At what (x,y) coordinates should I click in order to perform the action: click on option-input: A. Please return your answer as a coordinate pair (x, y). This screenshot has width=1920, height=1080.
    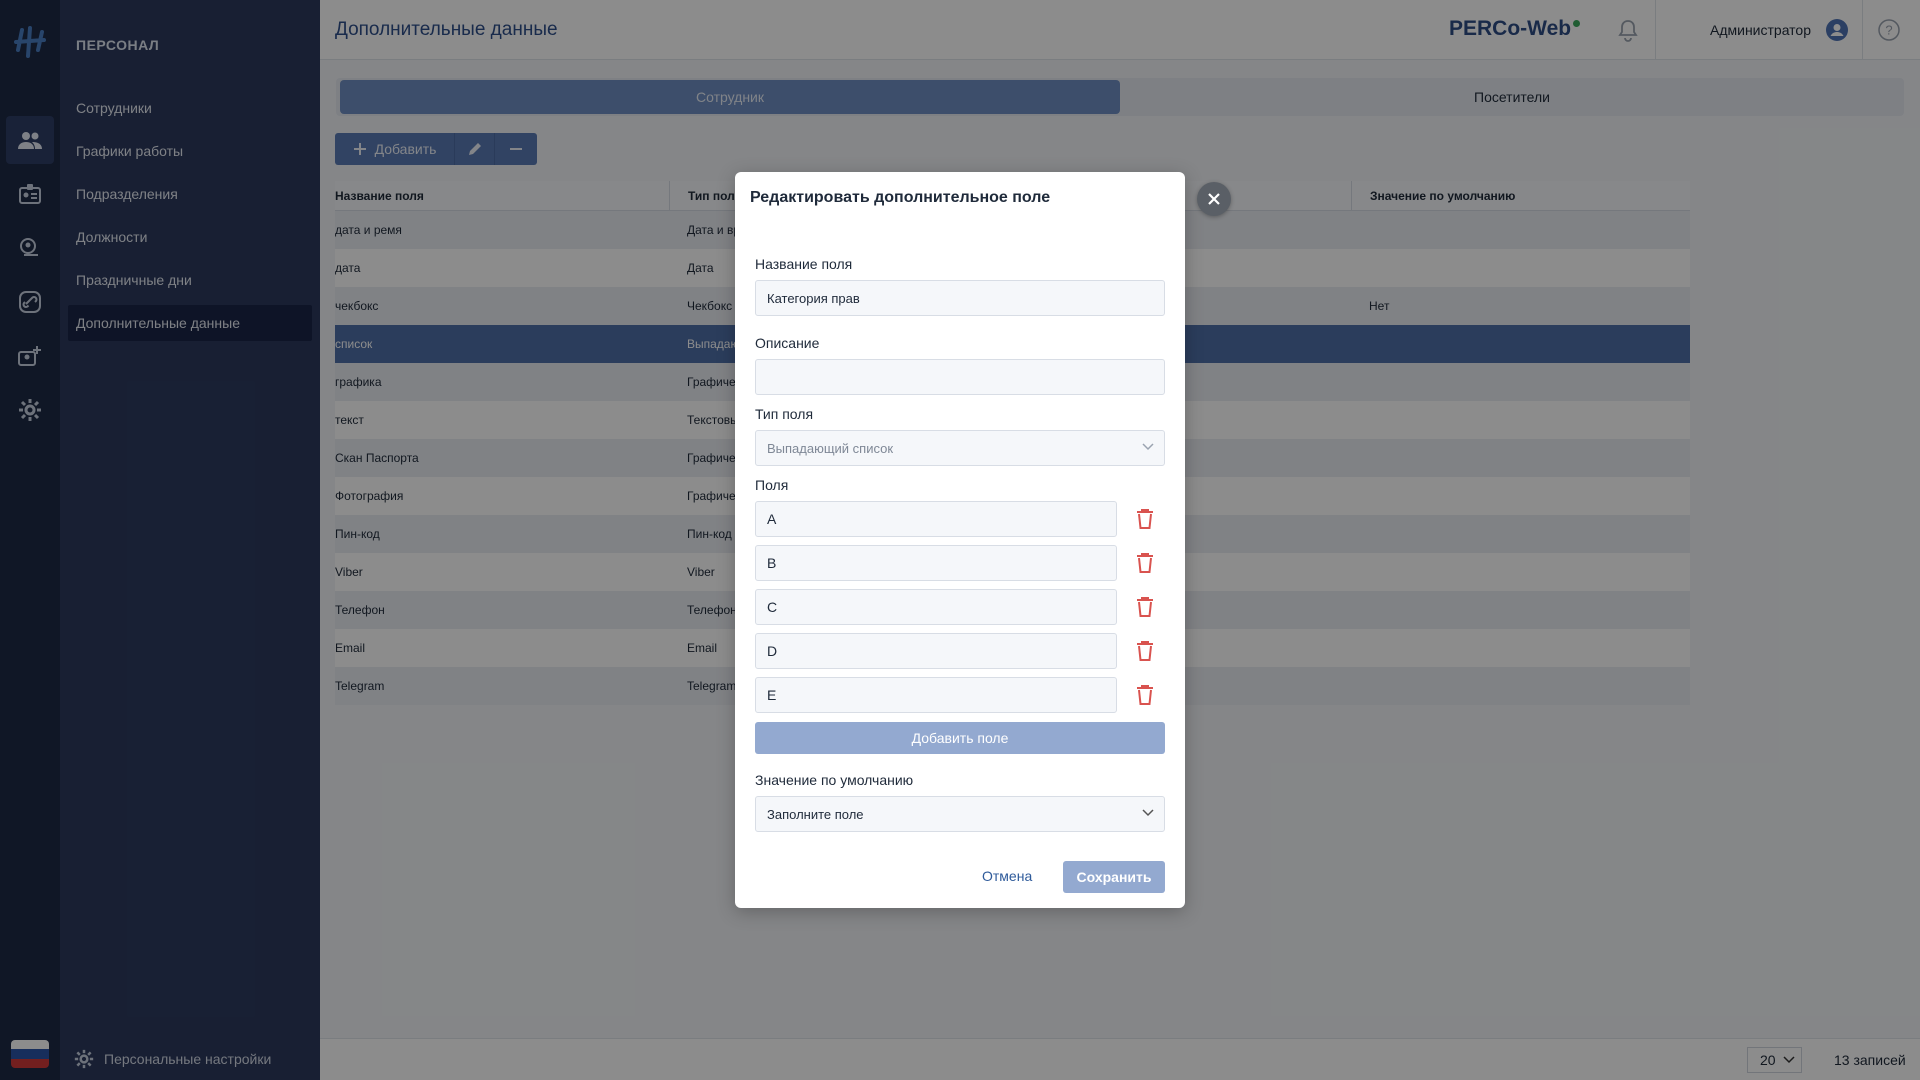
    Looking at the image, I should click on (936, 519).